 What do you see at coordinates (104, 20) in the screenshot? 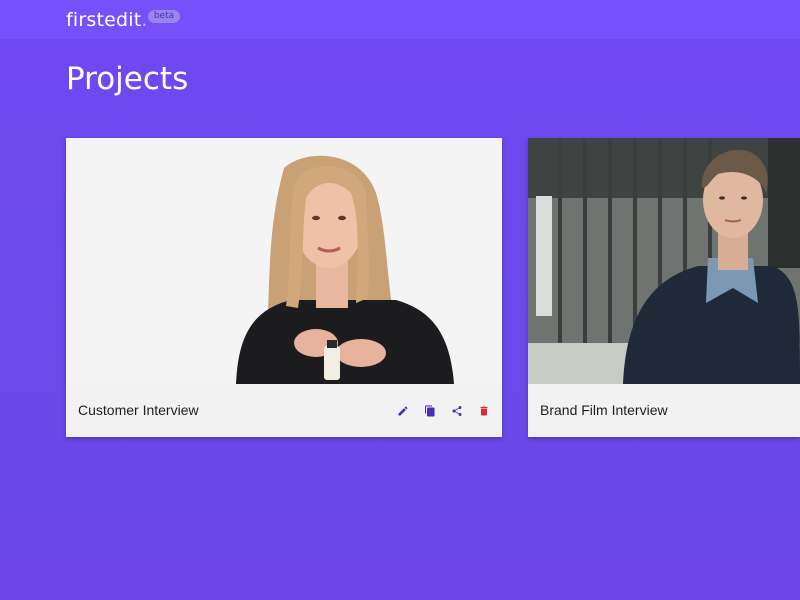
I see `logo-text: firstedit` at bounding box center [104, 20].